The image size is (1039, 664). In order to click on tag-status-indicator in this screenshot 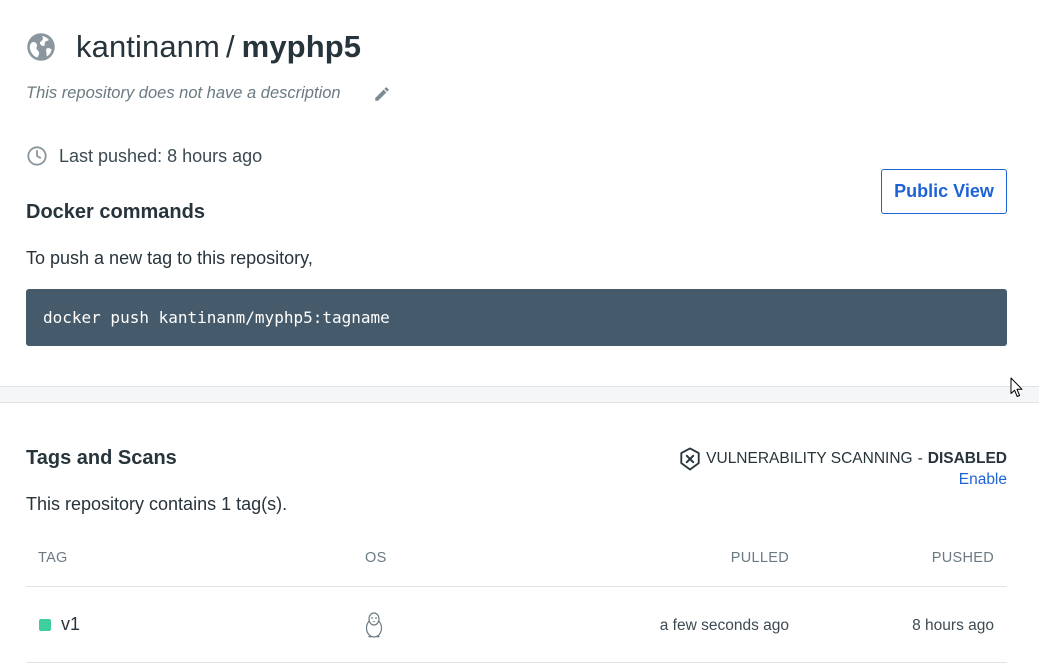, I will do `click(45, 625)`.